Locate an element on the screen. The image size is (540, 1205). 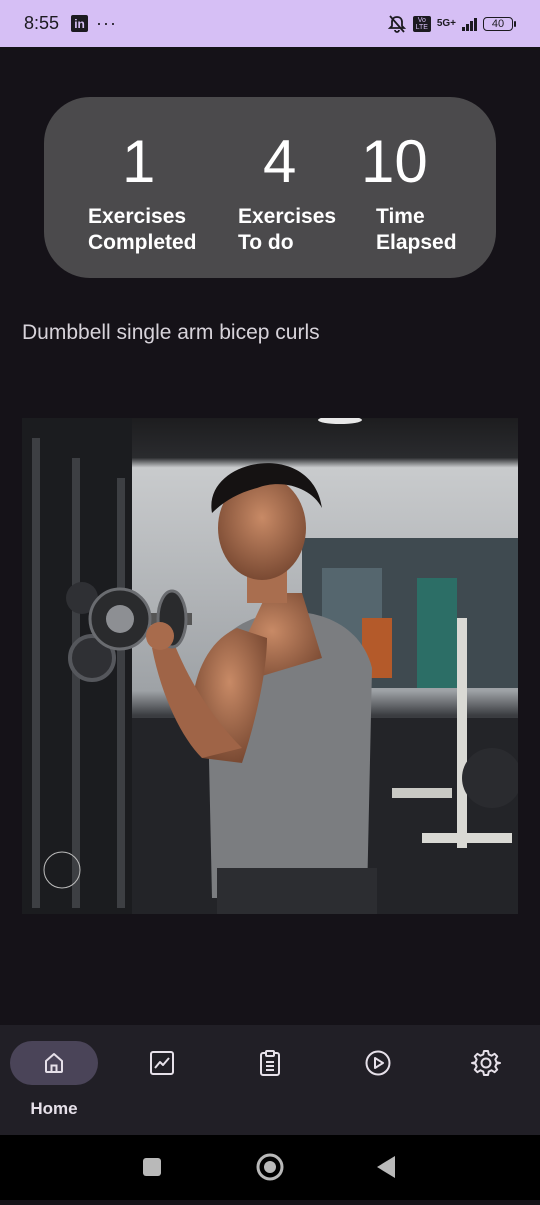
status-time: 8:55 is located at coordinates (42, 23).